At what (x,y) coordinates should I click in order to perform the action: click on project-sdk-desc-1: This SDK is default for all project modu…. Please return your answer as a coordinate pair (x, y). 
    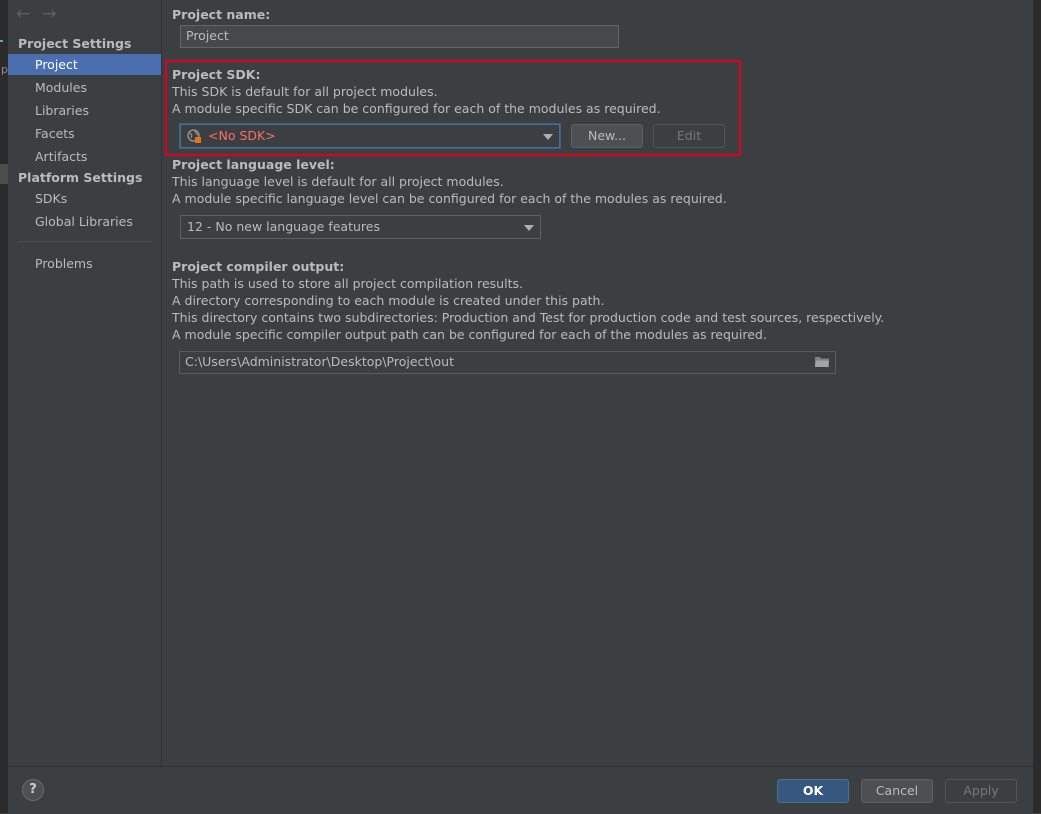
    Looking at the image, I should click on (305, 91).